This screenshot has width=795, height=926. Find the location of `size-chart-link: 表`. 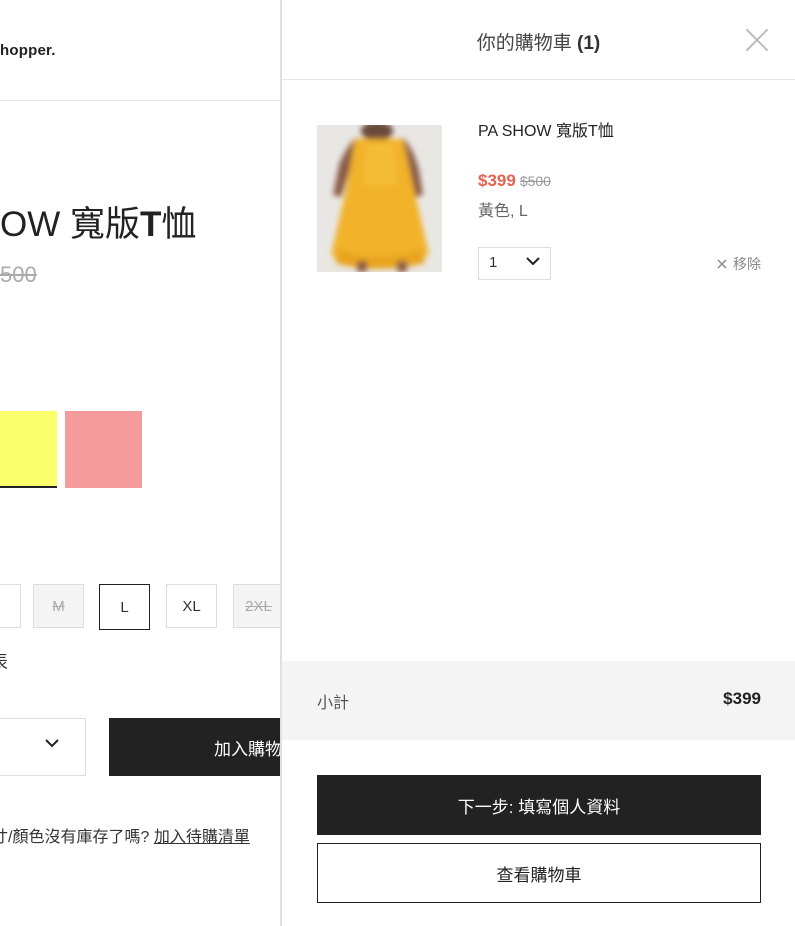

size-chart-link: 表 is located at coordinates (4, 661).